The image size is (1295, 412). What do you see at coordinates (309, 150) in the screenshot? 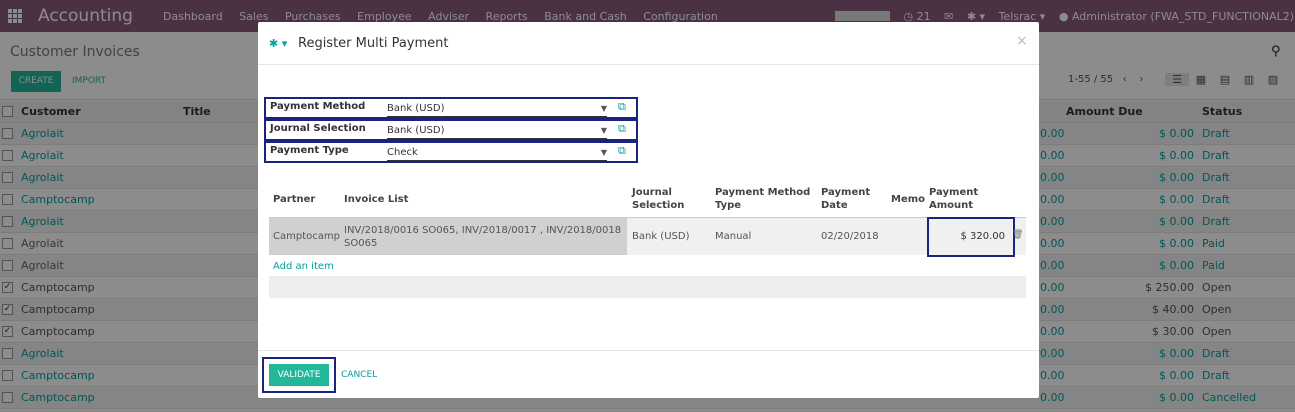
I see `payment-type-label: Payment Type` at bounding box center [309, 150].